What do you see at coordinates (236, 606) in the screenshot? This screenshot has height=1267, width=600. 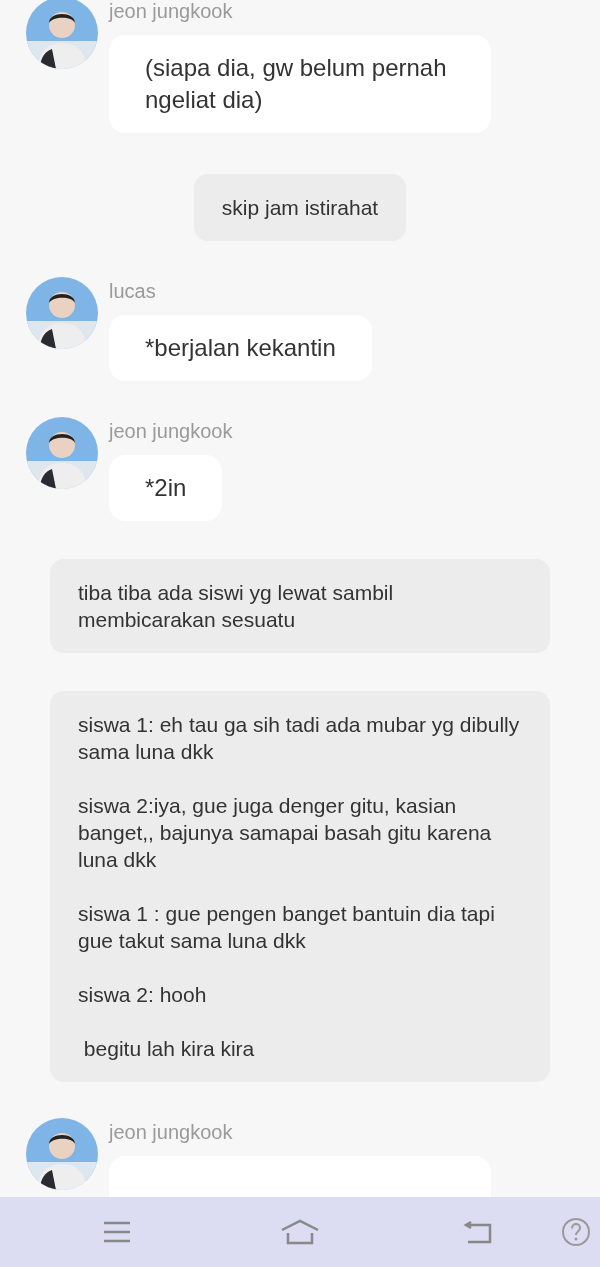 I see `scene-text: tiba tiba ada siswi yg lewat sambil membicarakan sesuatu` at bounding box center [236, 606].